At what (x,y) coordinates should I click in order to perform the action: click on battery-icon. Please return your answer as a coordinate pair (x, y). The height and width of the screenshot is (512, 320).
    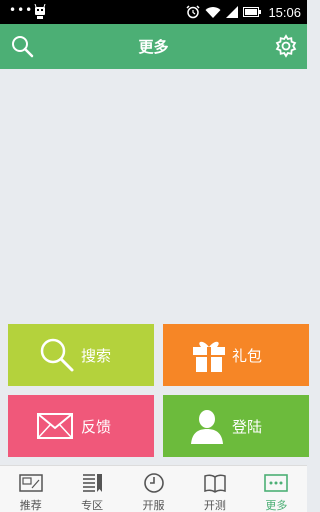
    Looking at the image, I should click on (252, 12).